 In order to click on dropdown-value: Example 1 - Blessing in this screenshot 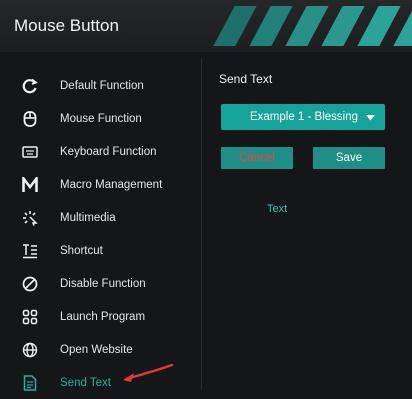, I will do `click(303, 117)`.